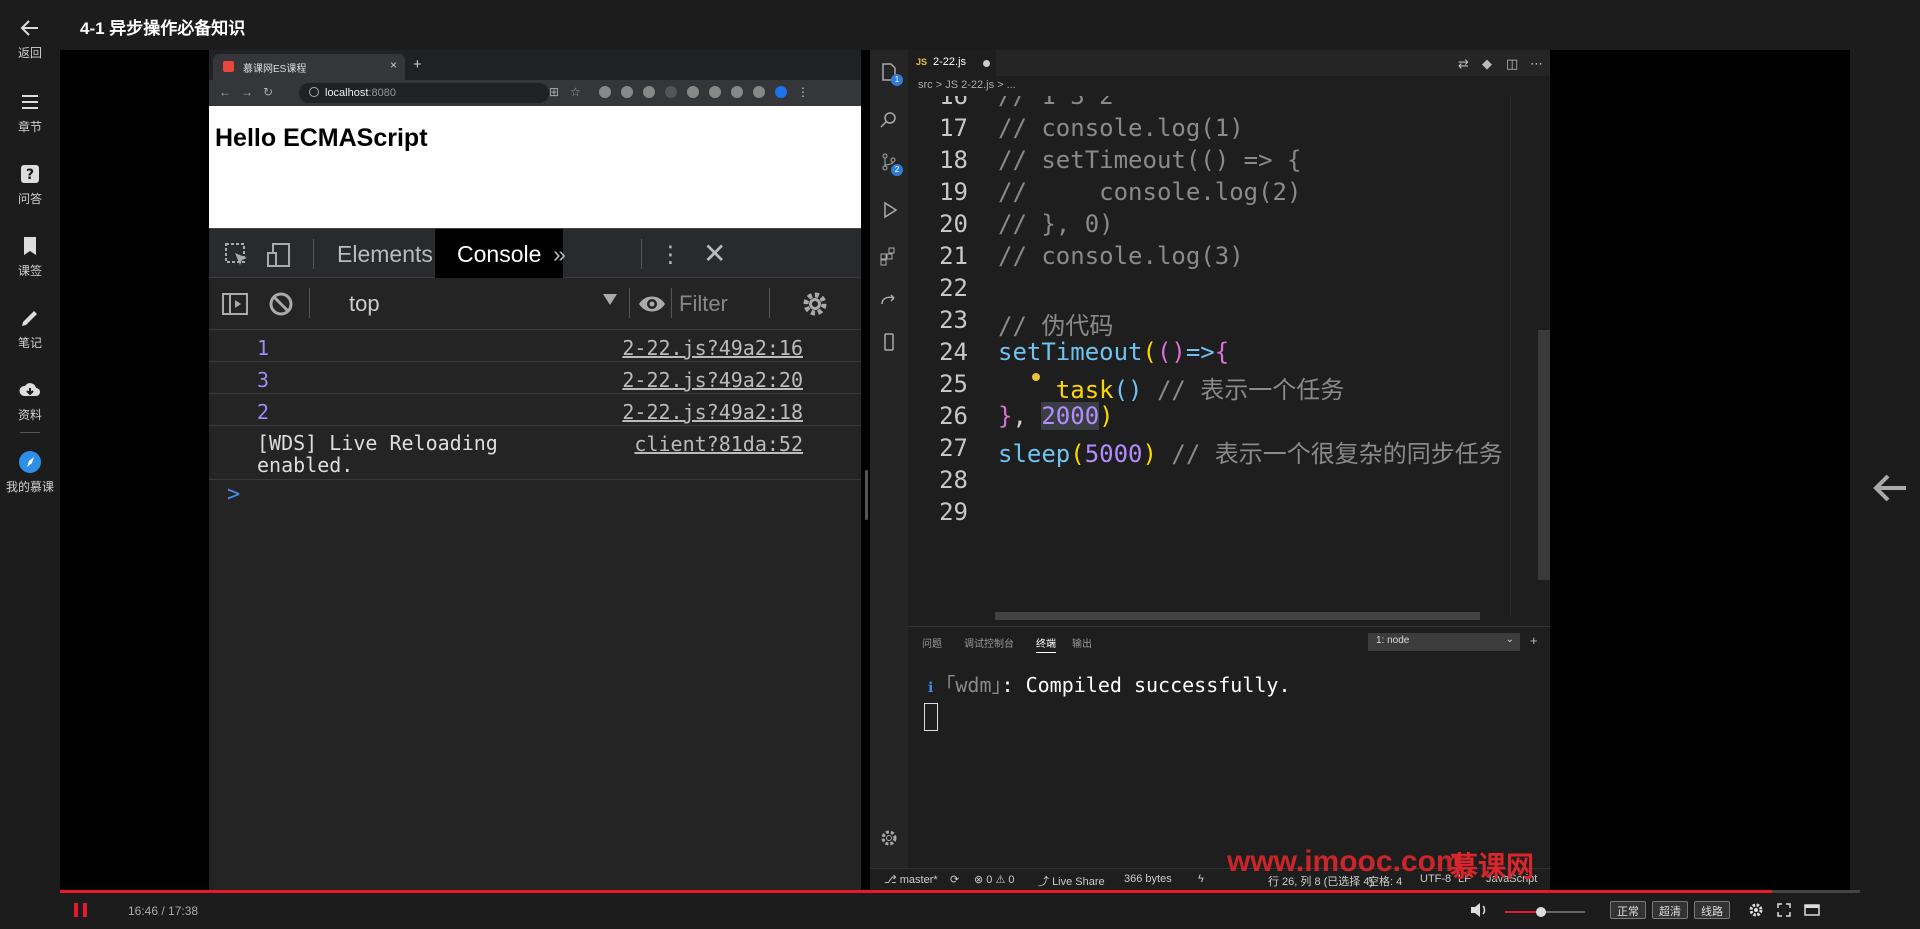 Image resolution: width=1920 pixels, height=929 pixels. What do you see at coordinates (30, 112) in the screenshot?
I see `sidebar-item-chapters: 章节` at bounding box center [30, 112].